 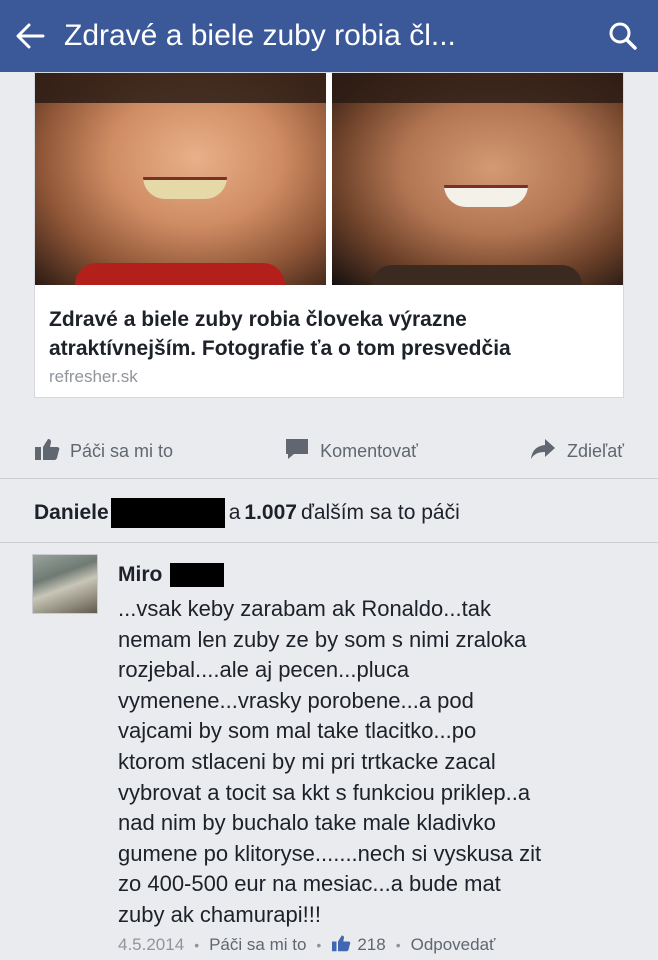 I want to click on liker-name: Daniele, so click(x=71, y=513).